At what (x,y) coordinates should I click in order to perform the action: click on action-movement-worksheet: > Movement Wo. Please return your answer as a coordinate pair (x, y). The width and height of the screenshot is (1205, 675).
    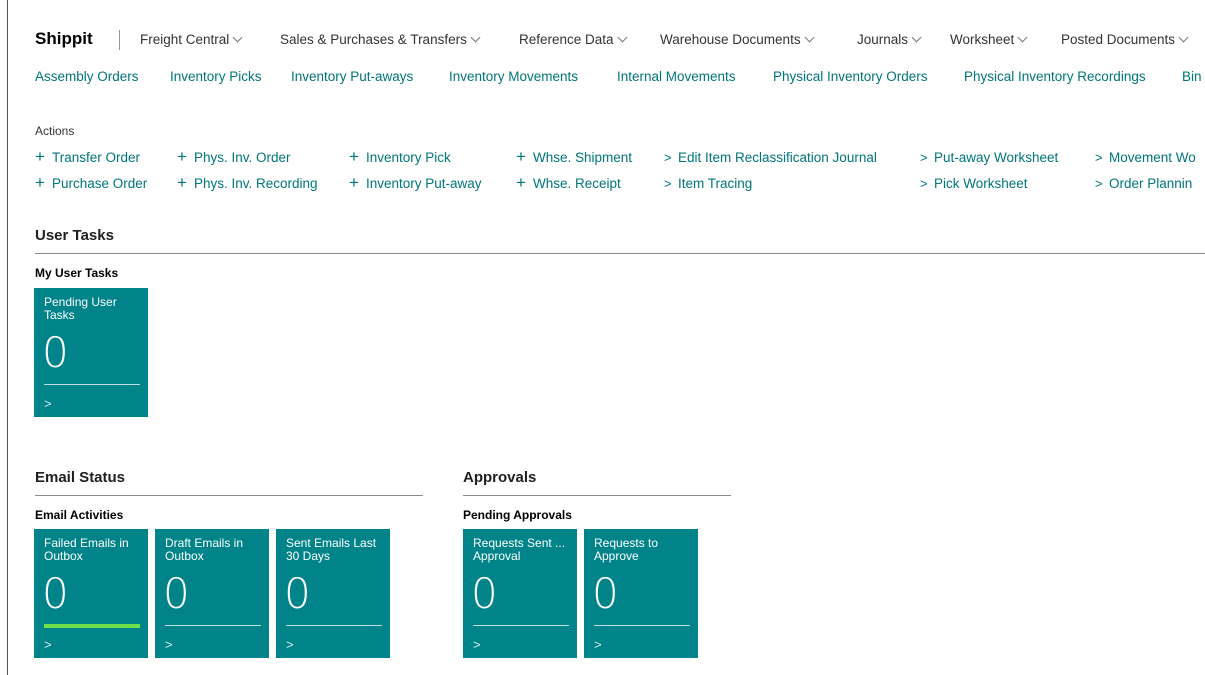
    Looking at the image, I should click on (1145, 157).